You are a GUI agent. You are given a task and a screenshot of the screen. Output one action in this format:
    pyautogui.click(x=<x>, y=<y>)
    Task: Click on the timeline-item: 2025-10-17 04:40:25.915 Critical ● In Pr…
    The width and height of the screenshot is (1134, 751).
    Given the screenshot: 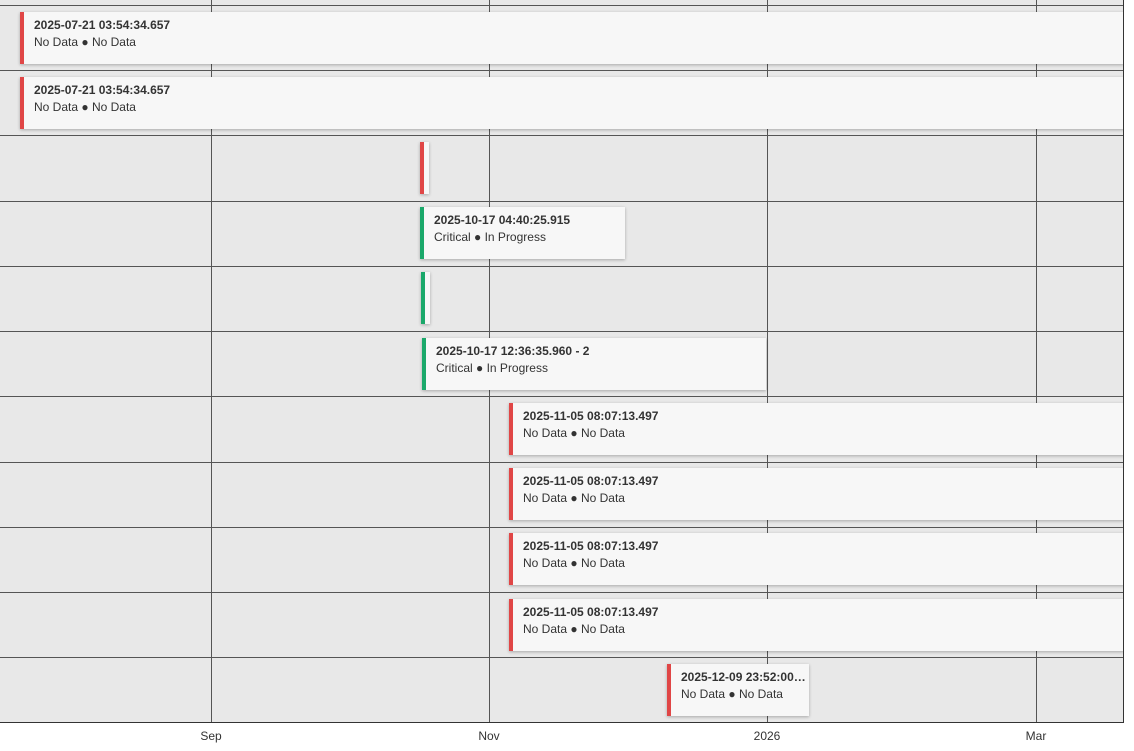 What is the action you would take?
    pyautogui.click(x=522, y=233)
    